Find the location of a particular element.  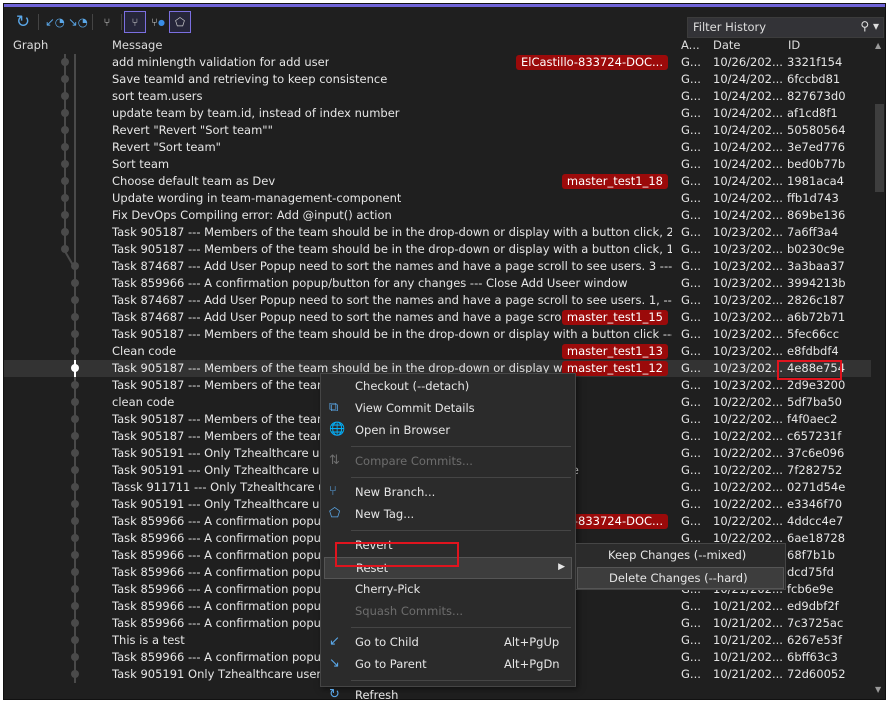

scroll-up-icon: ▲ is located at coordinates (878, 45).